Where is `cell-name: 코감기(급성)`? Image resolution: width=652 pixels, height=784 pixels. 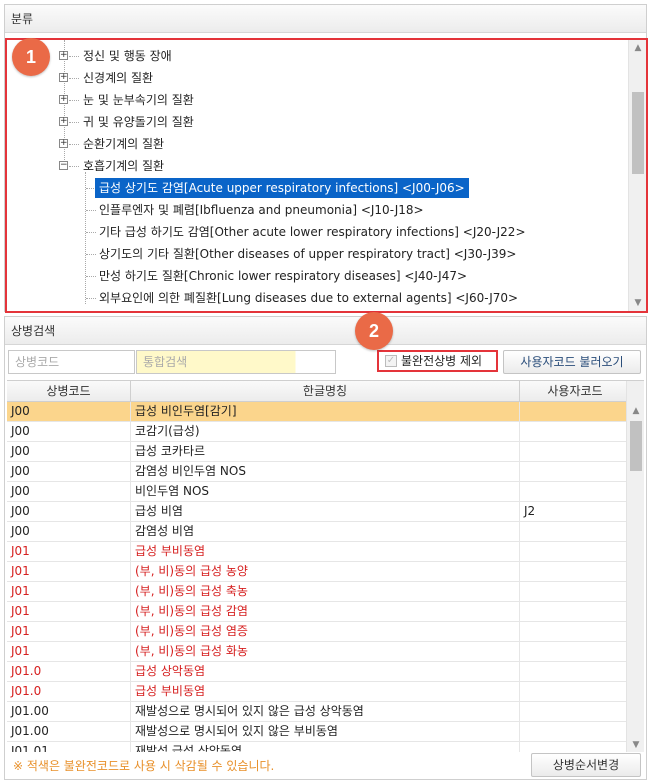 cell-name: 코감기(급성) is located at coordinates (325, 432).